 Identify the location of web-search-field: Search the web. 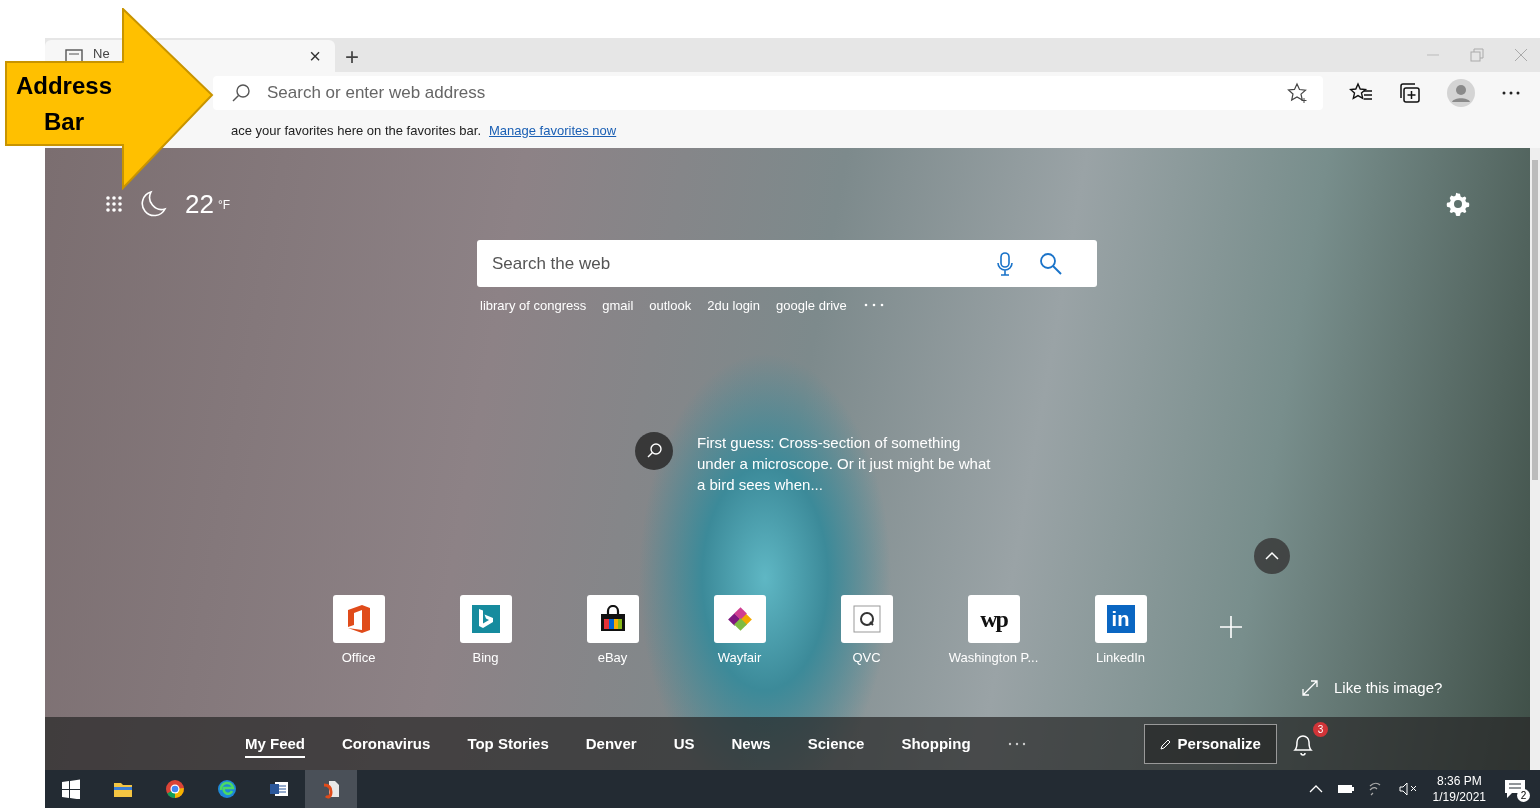
(787, 263).